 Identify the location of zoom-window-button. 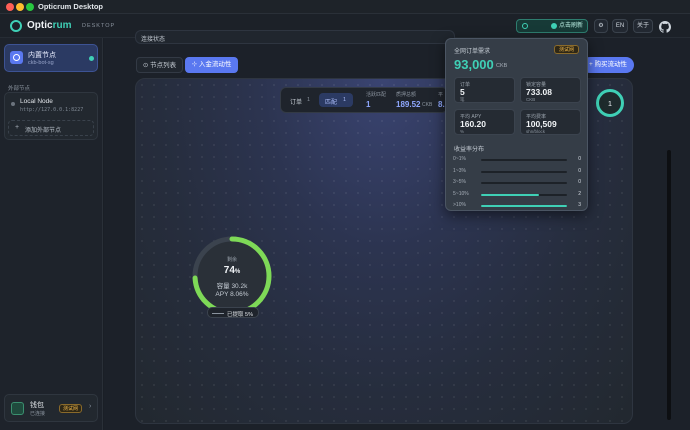
(30, 7).